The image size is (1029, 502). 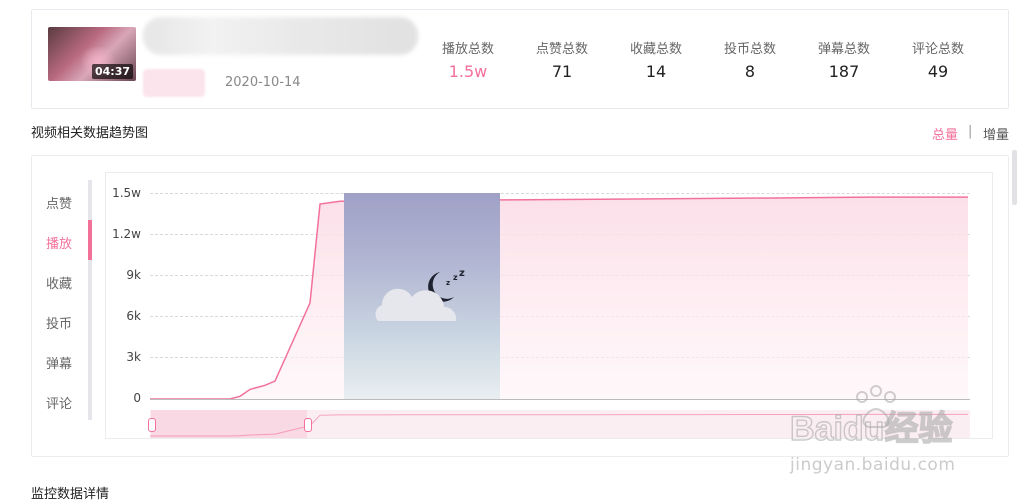 I want to click on y-tick-label: 0, so click(x=137, y=398).